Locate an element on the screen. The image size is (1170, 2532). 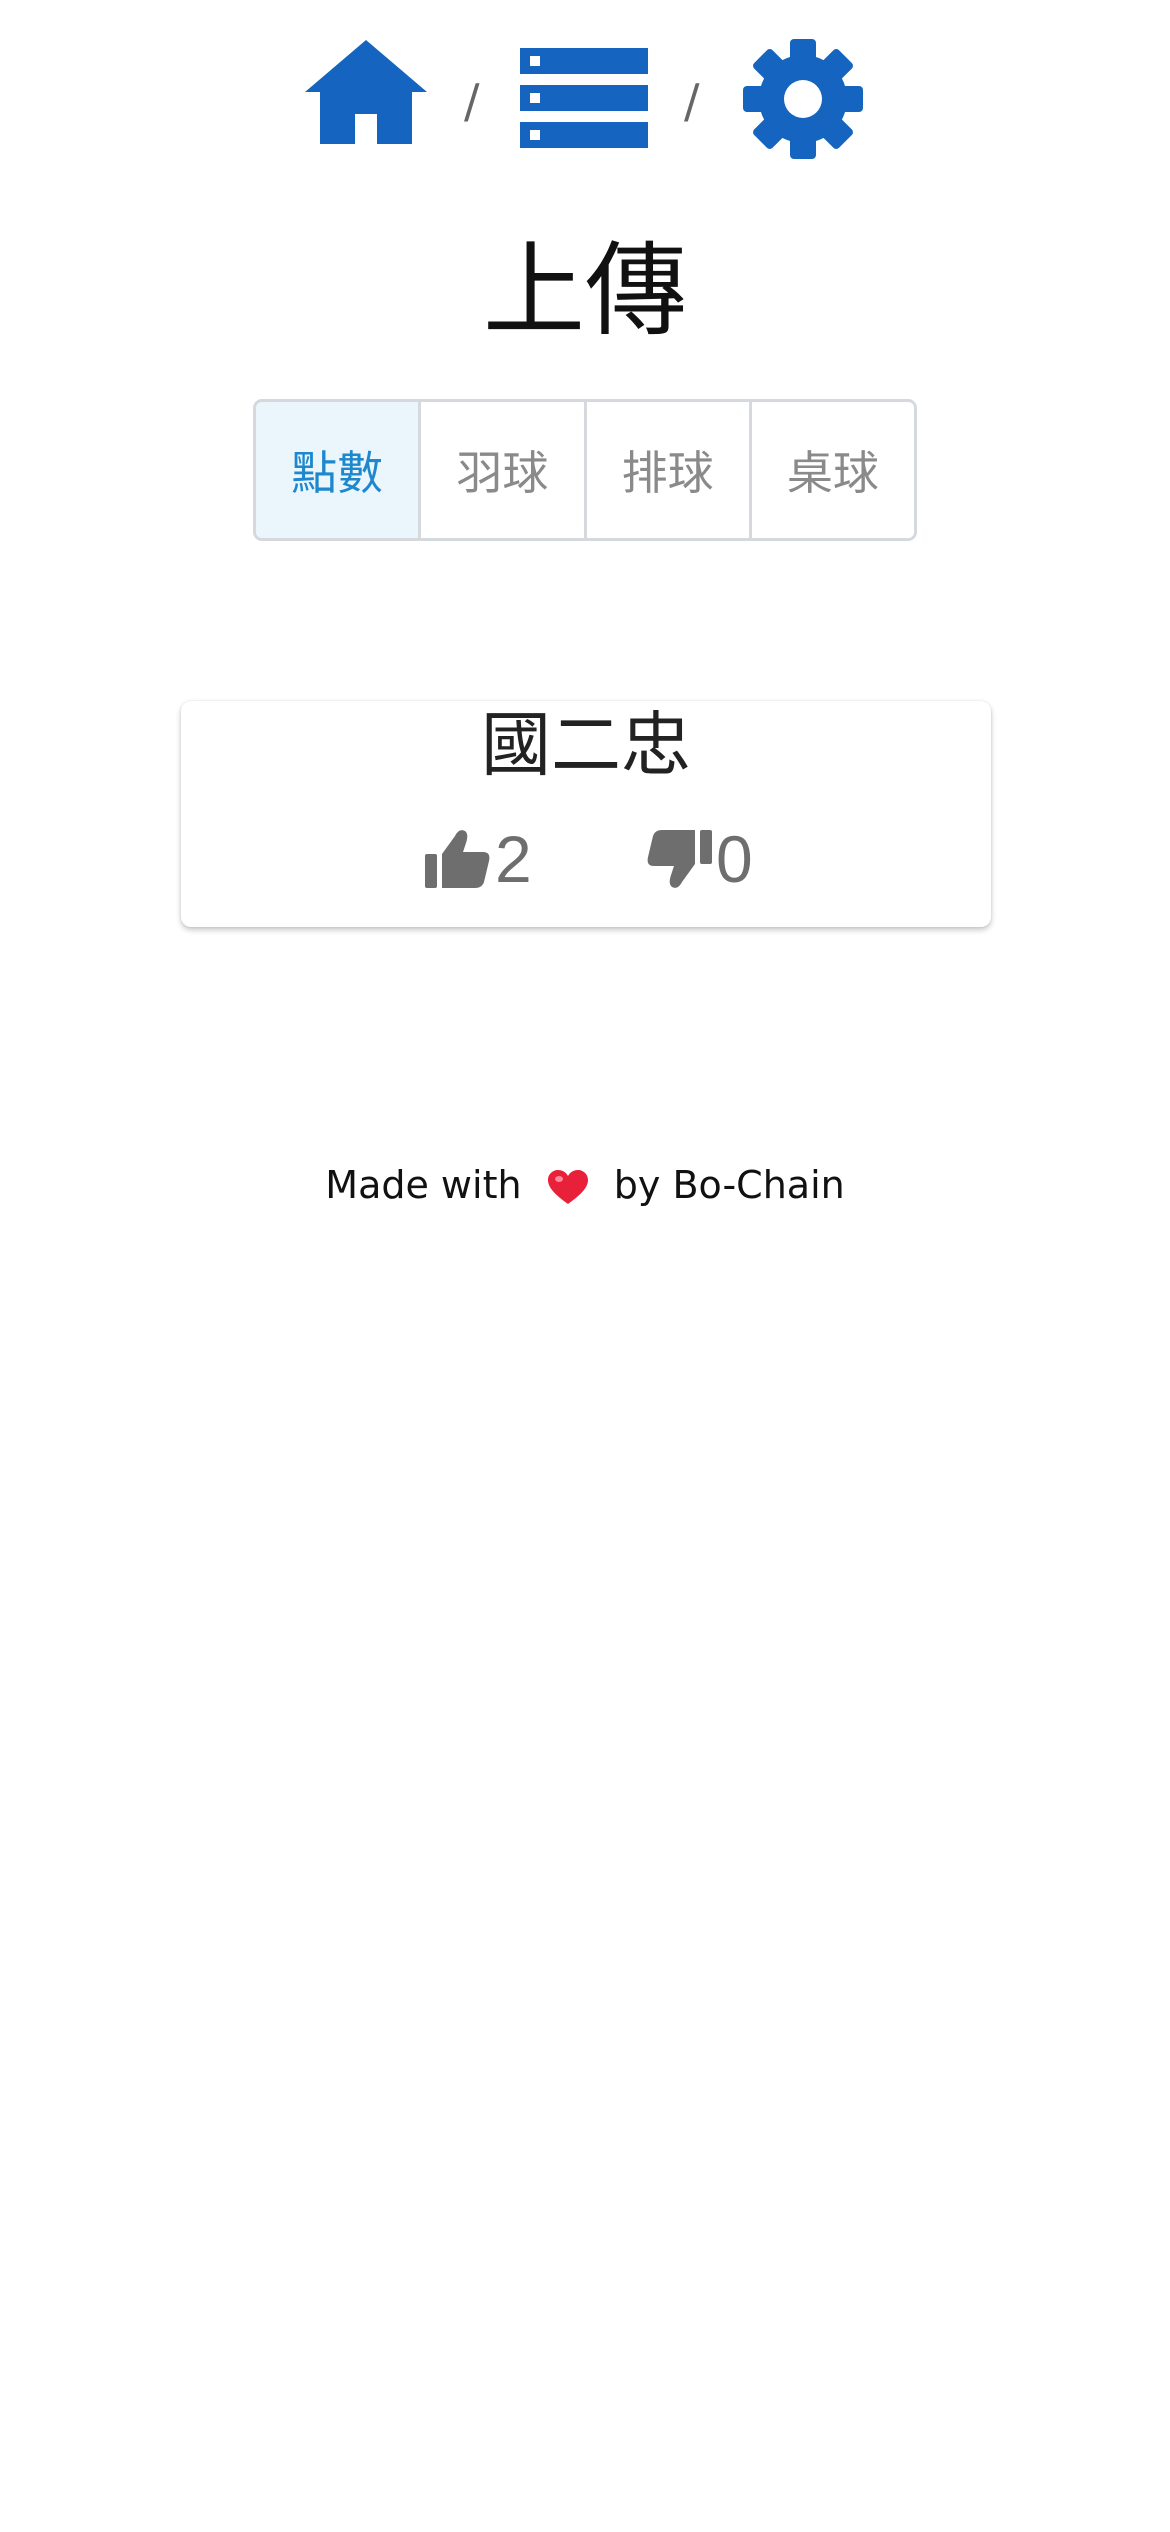
tab-badminton: 羽球 is located at coordinates (504, 470).